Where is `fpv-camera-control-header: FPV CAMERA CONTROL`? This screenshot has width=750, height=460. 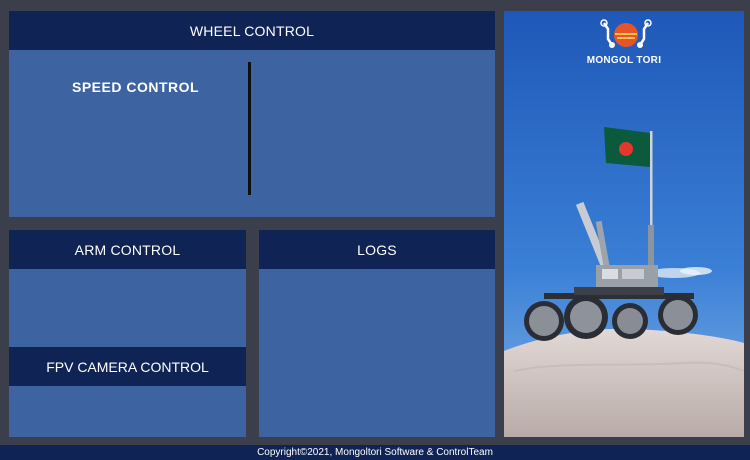 fpv-camera-control-header: FPV CAMERA CONTROL is located at coordinates (127, 366).